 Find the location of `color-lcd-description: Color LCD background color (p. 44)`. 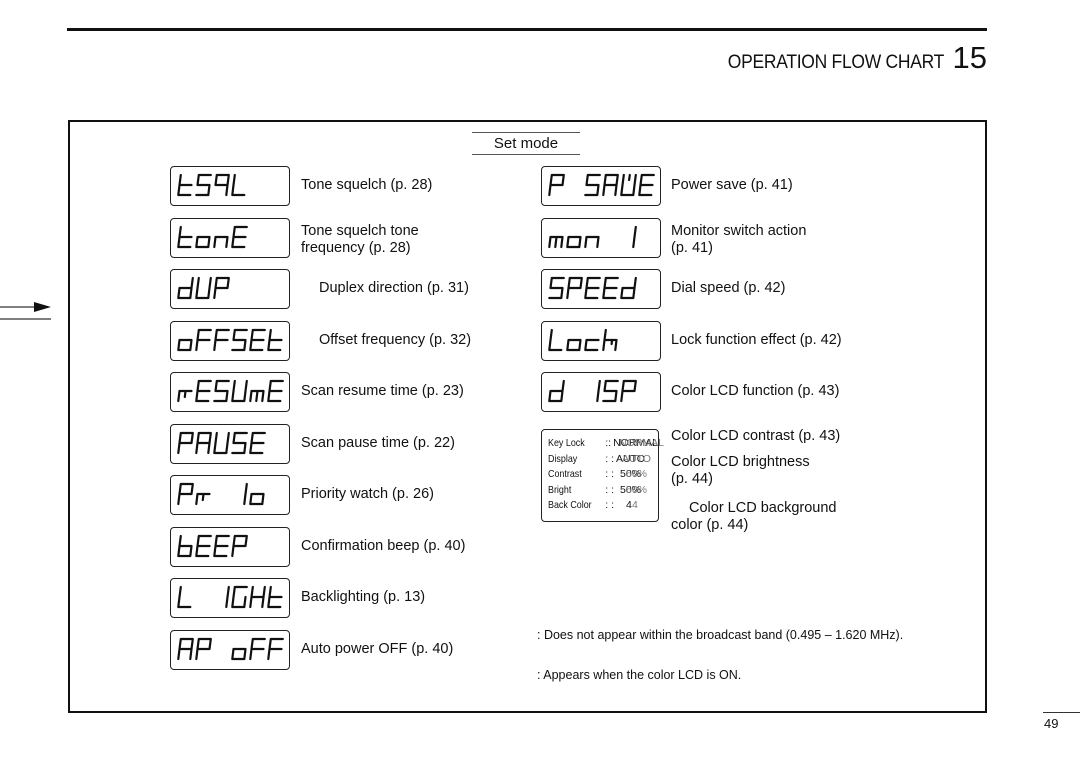

color-lcd-description: Color LCD background color (p. 44) is located at coordinates (754, 517).